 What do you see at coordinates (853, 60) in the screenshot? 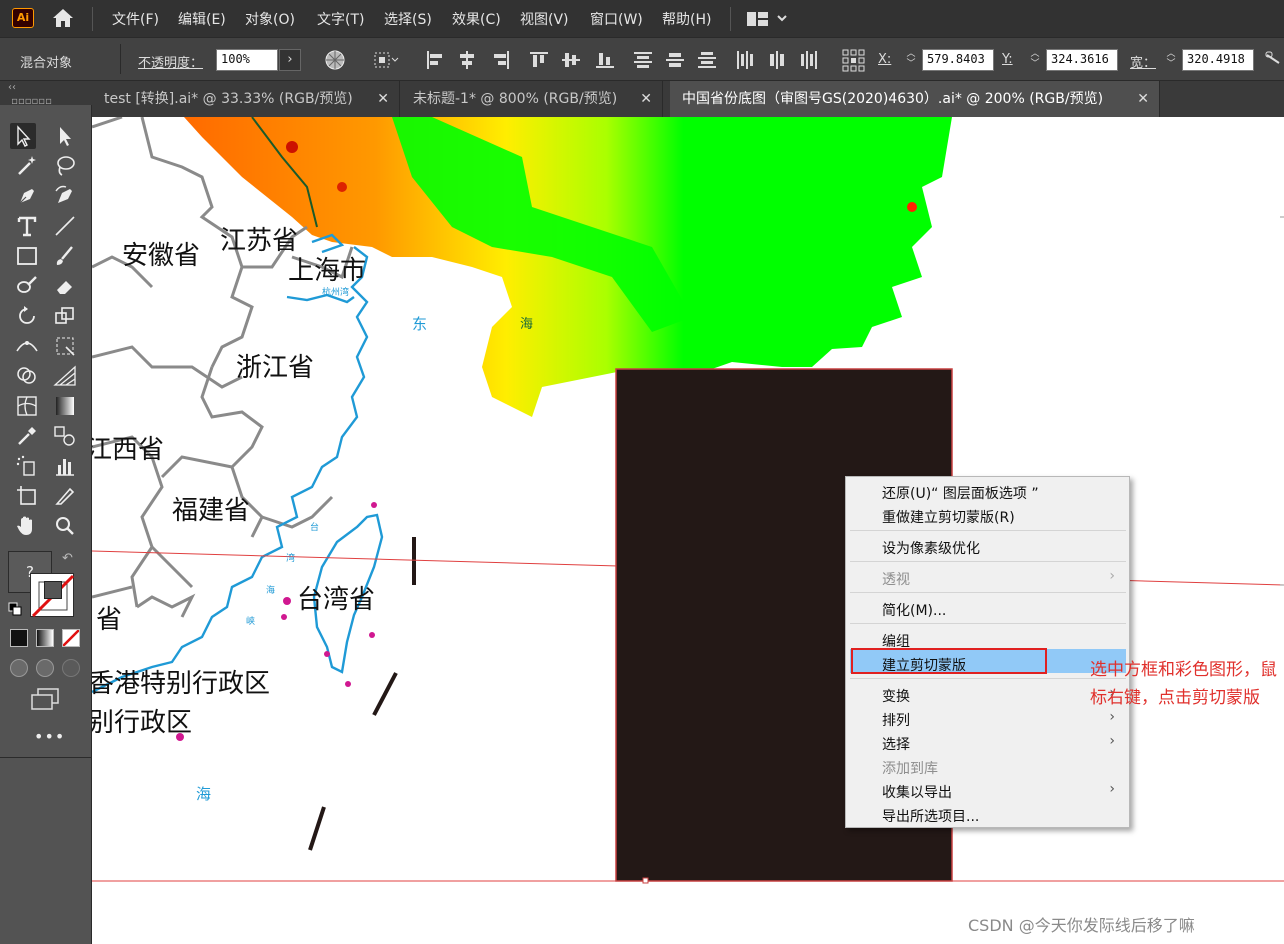
I see `transform-reference-point-icon` at bounding box center [853, 60].